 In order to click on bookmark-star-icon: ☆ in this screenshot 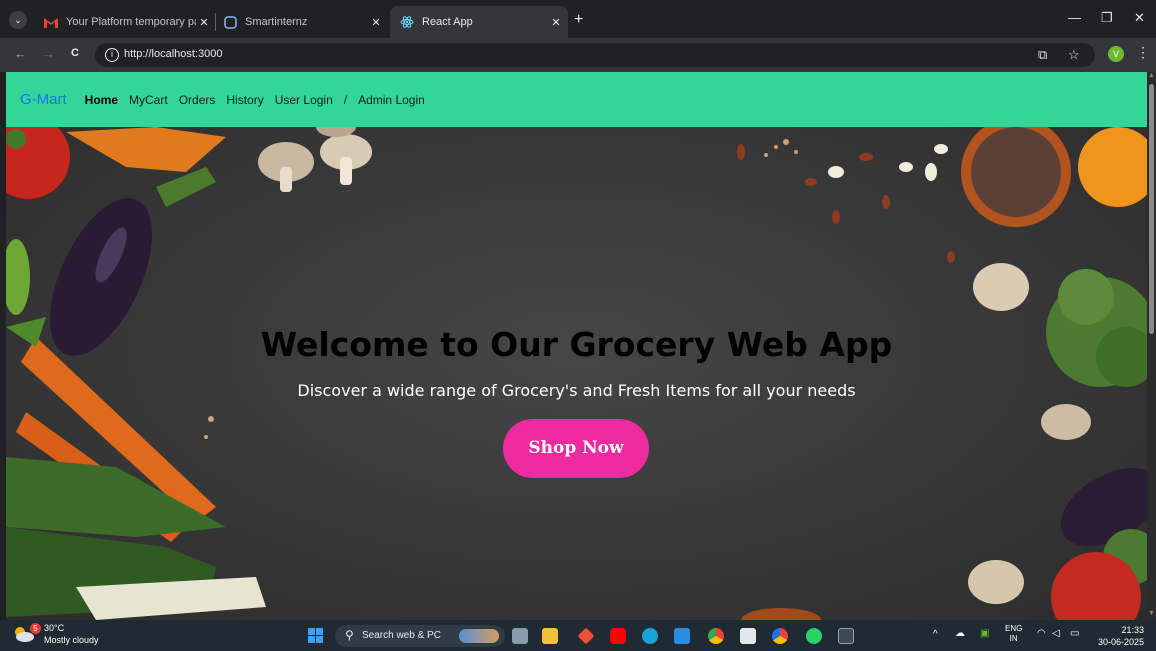, I will do `click(1074, 55)`.